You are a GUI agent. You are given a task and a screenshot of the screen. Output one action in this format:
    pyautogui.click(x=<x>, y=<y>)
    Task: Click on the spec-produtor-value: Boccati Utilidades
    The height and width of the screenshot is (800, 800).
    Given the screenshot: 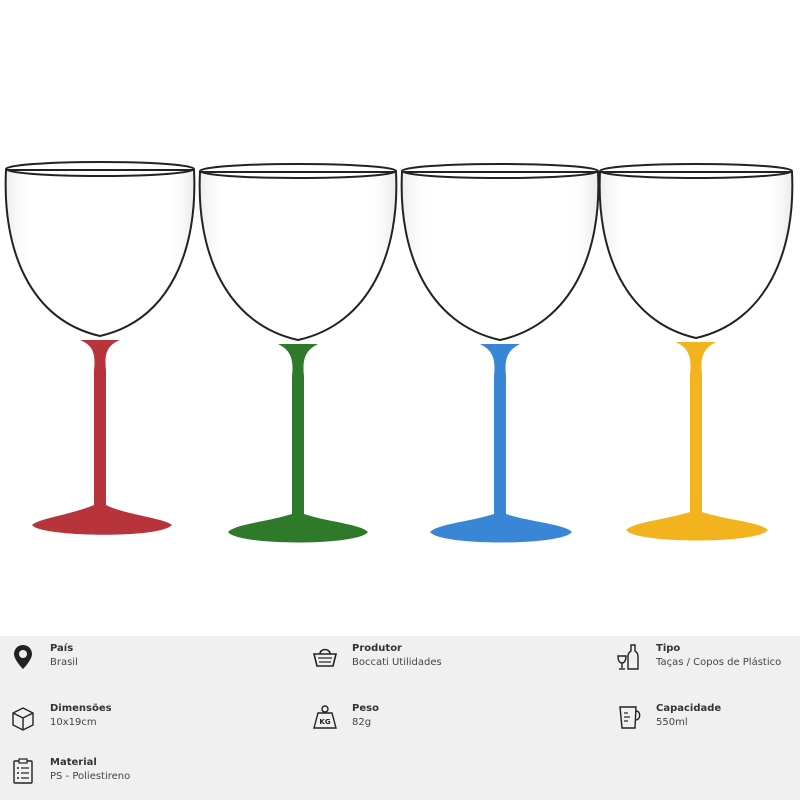 What is the action you would take?
    pyautogui.click(x=397, y=662)
    